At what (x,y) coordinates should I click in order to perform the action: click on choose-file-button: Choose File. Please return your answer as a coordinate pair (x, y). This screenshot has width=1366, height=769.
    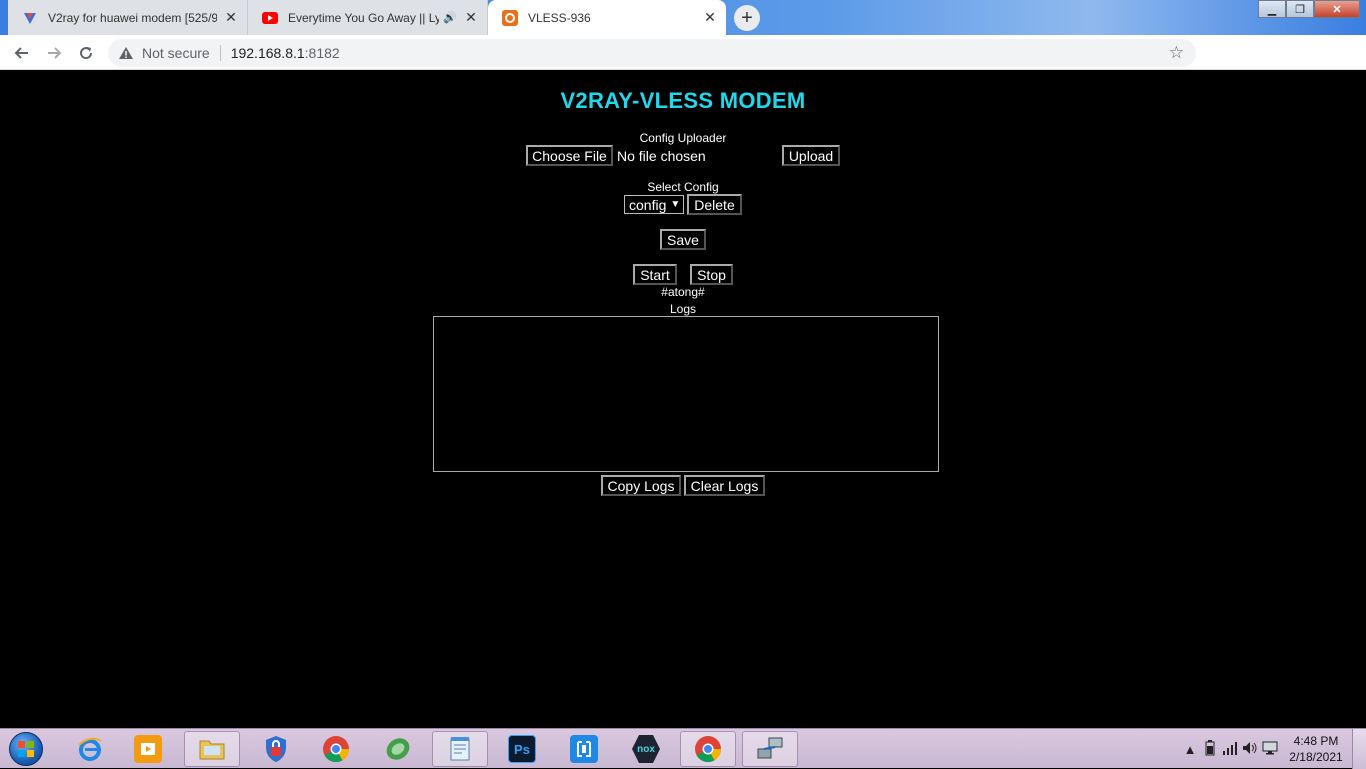
    Looking at the image, I should click on (569, 155).